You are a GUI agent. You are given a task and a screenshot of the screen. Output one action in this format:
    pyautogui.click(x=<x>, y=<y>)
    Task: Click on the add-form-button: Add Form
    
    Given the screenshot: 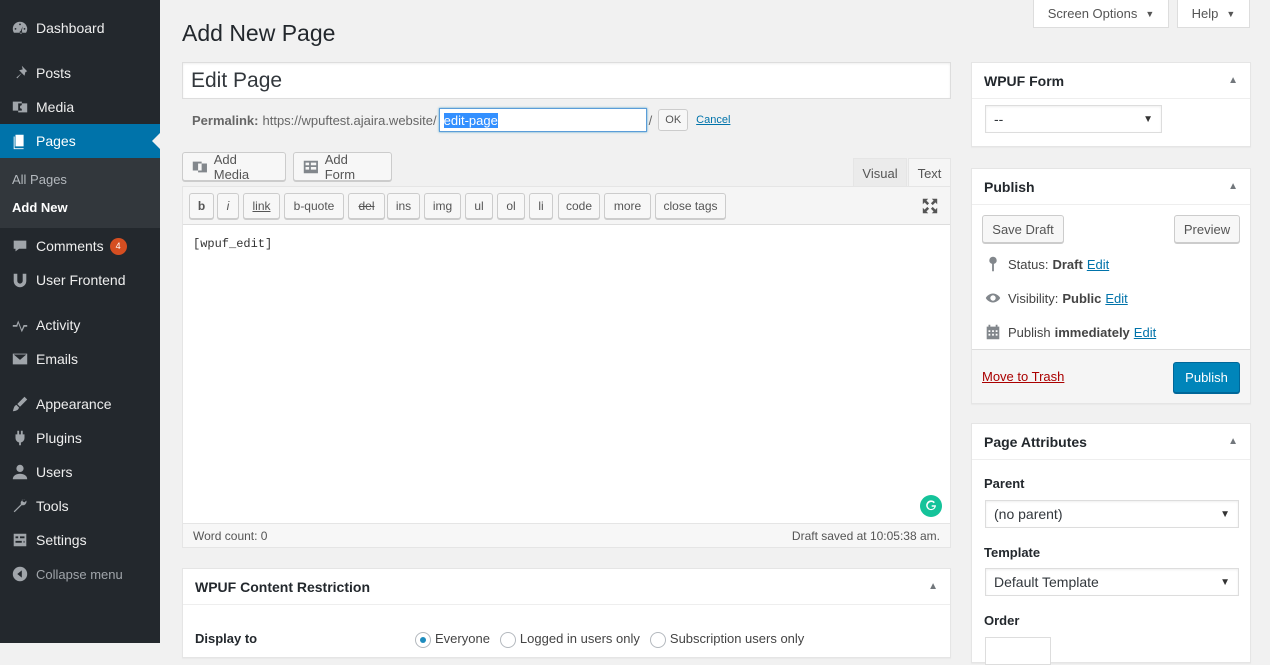 What is the action you would take?
    pyautogui.click(x=342, y=166)
    